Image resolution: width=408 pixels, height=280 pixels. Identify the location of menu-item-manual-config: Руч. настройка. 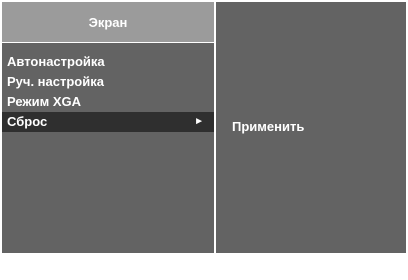
(108, 82).